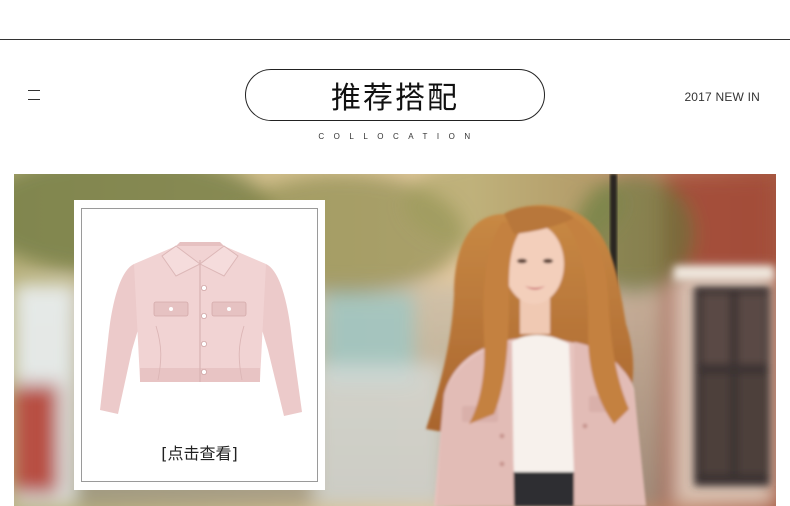  Describe the element at coordinates (201, 329) in the screenshot. I see `jacket-image` at that location.